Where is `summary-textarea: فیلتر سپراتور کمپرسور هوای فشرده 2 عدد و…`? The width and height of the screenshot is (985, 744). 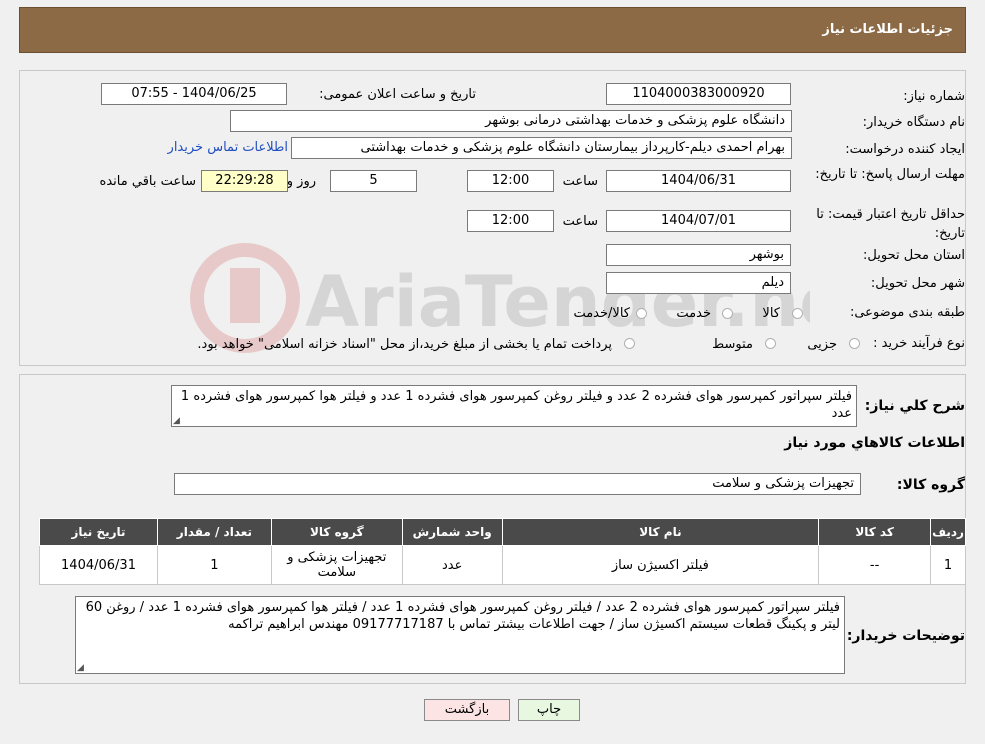 summary-textarea: فیلتر سپراتور کمپرسور هوای فشرده 2 عدد و… is located at coordinates (514, 406).